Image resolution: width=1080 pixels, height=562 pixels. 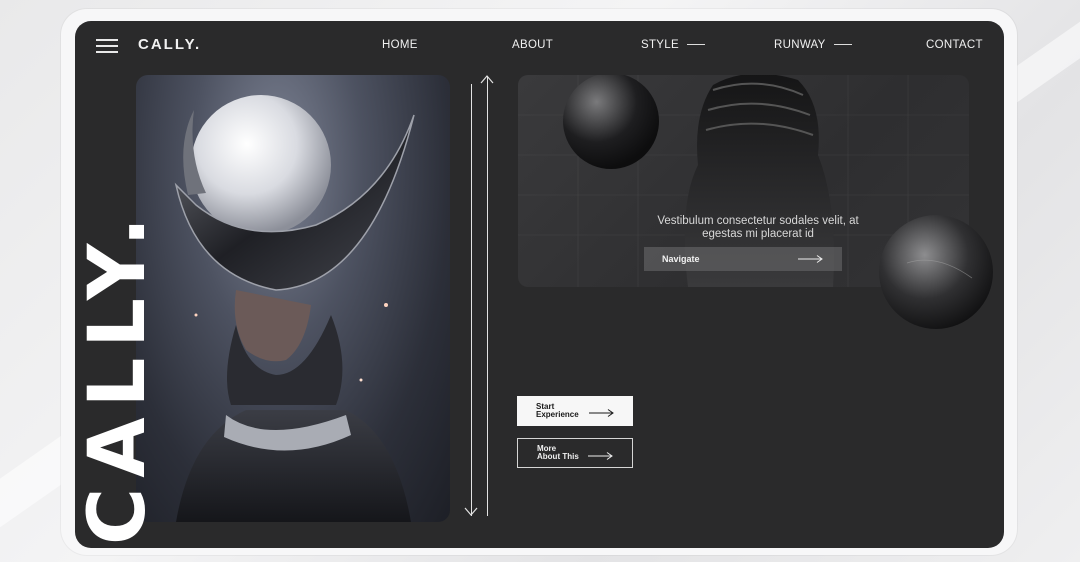 I want to click on nav-about: ABOUT, so click(x=532, y=45).